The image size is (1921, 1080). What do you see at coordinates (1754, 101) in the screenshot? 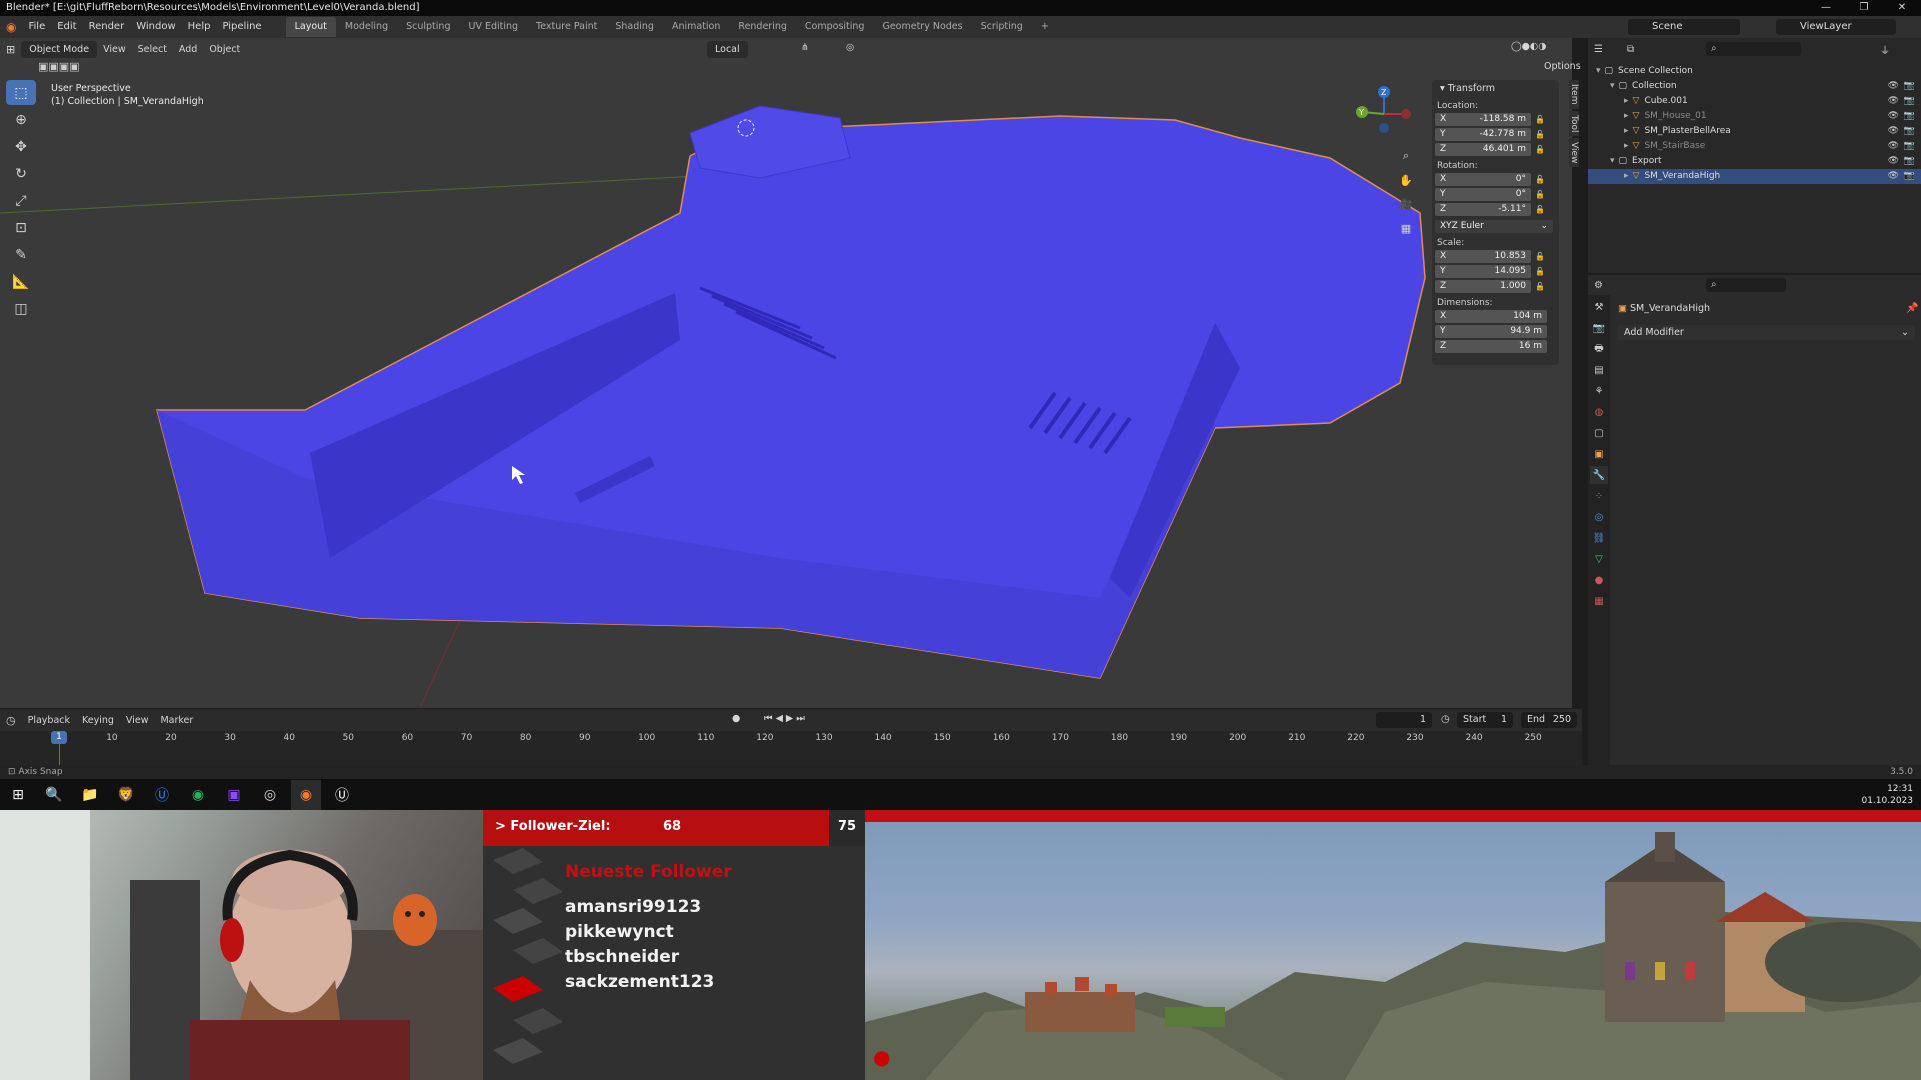
I see `outliner-row: ▸ ▽ Cube.001 👁 📷` at bounding box center [1754, 101].